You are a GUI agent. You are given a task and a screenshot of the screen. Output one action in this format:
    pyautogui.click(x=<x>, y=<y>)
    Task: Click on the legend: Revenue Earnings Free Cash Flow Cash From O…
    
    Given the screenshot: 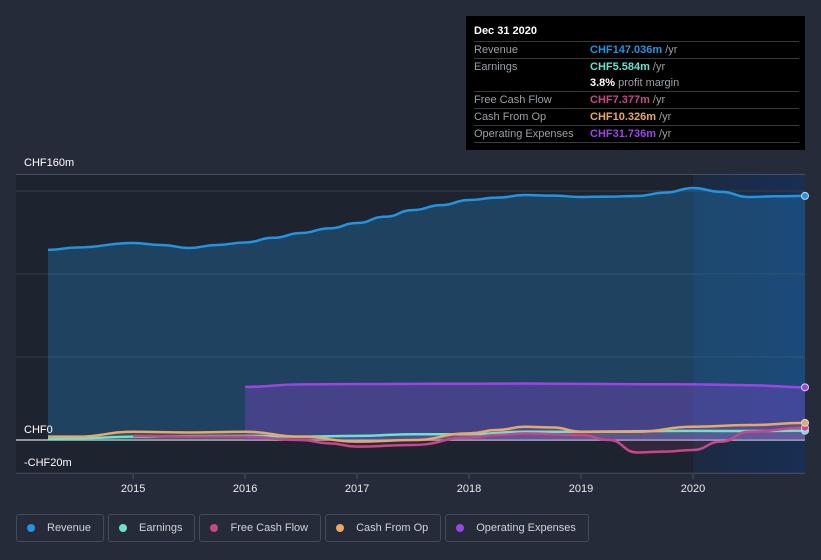 What is the action you would take?
    pyautogui.click(x=302, y=528)
    